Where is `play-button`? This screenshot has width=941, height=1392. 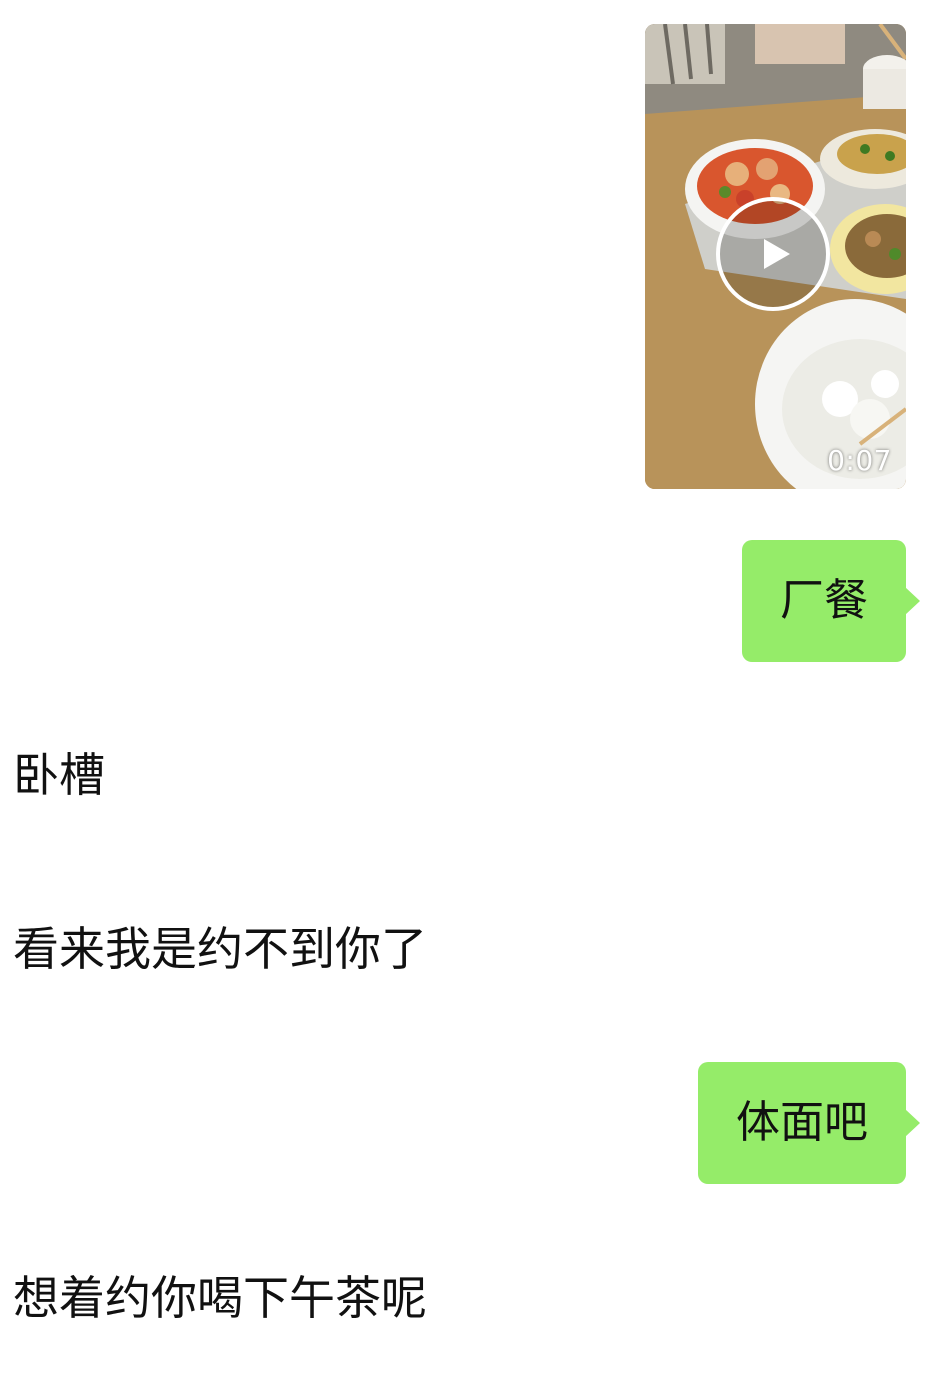 play-button is located at coordinates (773, 254).